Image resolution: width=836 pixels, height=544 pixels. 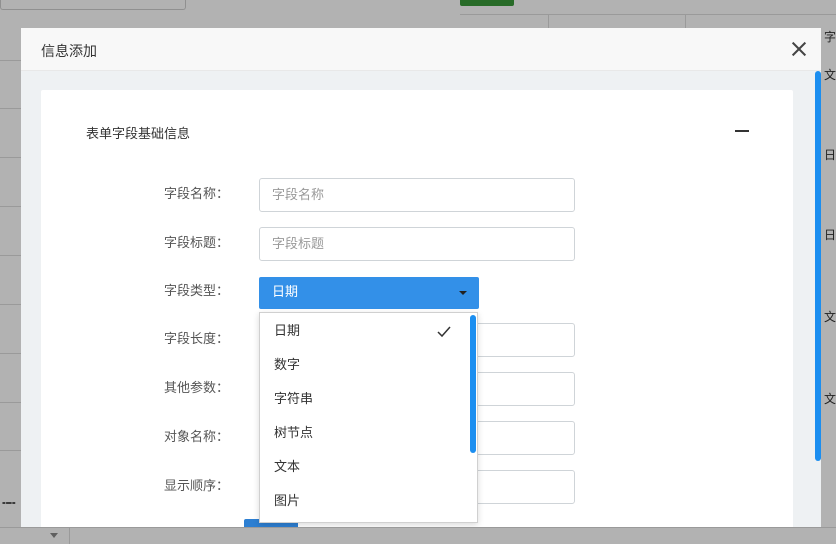 I want to click on dropdown-option-label: 日期, so click(x=287, y=331).